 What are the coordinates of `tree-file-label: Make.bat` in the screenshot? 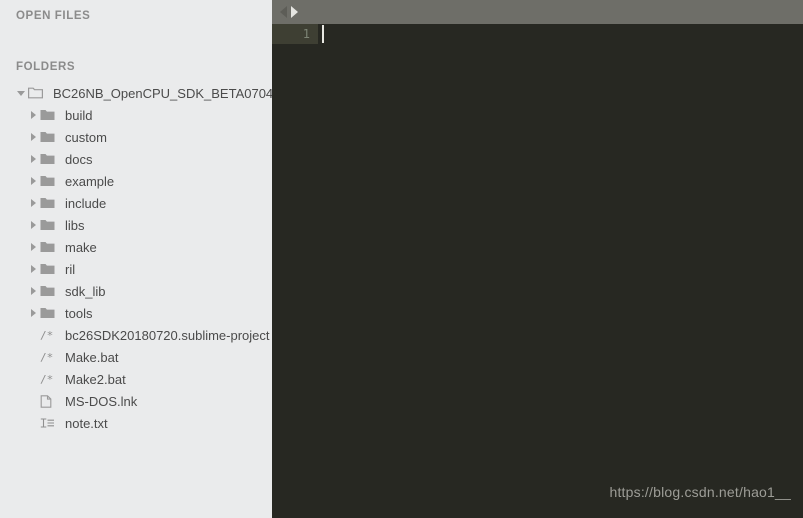 It's located at (92, 357).